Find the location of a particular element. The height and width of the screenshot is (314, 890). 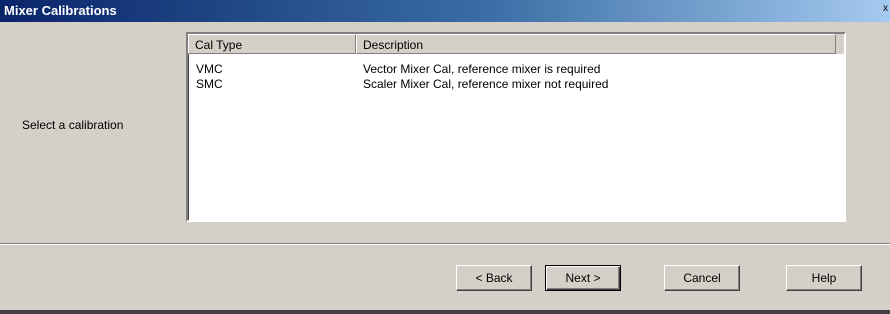

select-calibration-label: Select a calibration is located at coordinates (73, 125).